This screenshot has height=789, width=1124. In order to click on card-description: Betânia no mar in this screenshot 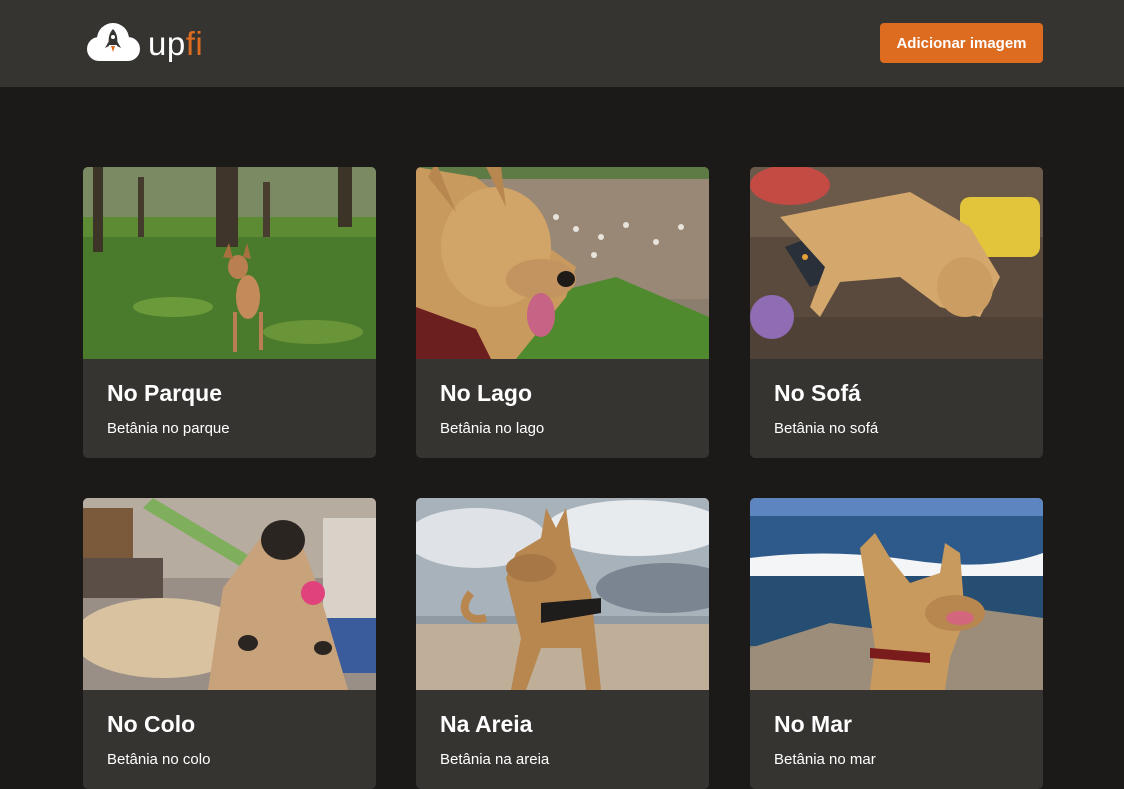, I will do `click(825, 759)`.